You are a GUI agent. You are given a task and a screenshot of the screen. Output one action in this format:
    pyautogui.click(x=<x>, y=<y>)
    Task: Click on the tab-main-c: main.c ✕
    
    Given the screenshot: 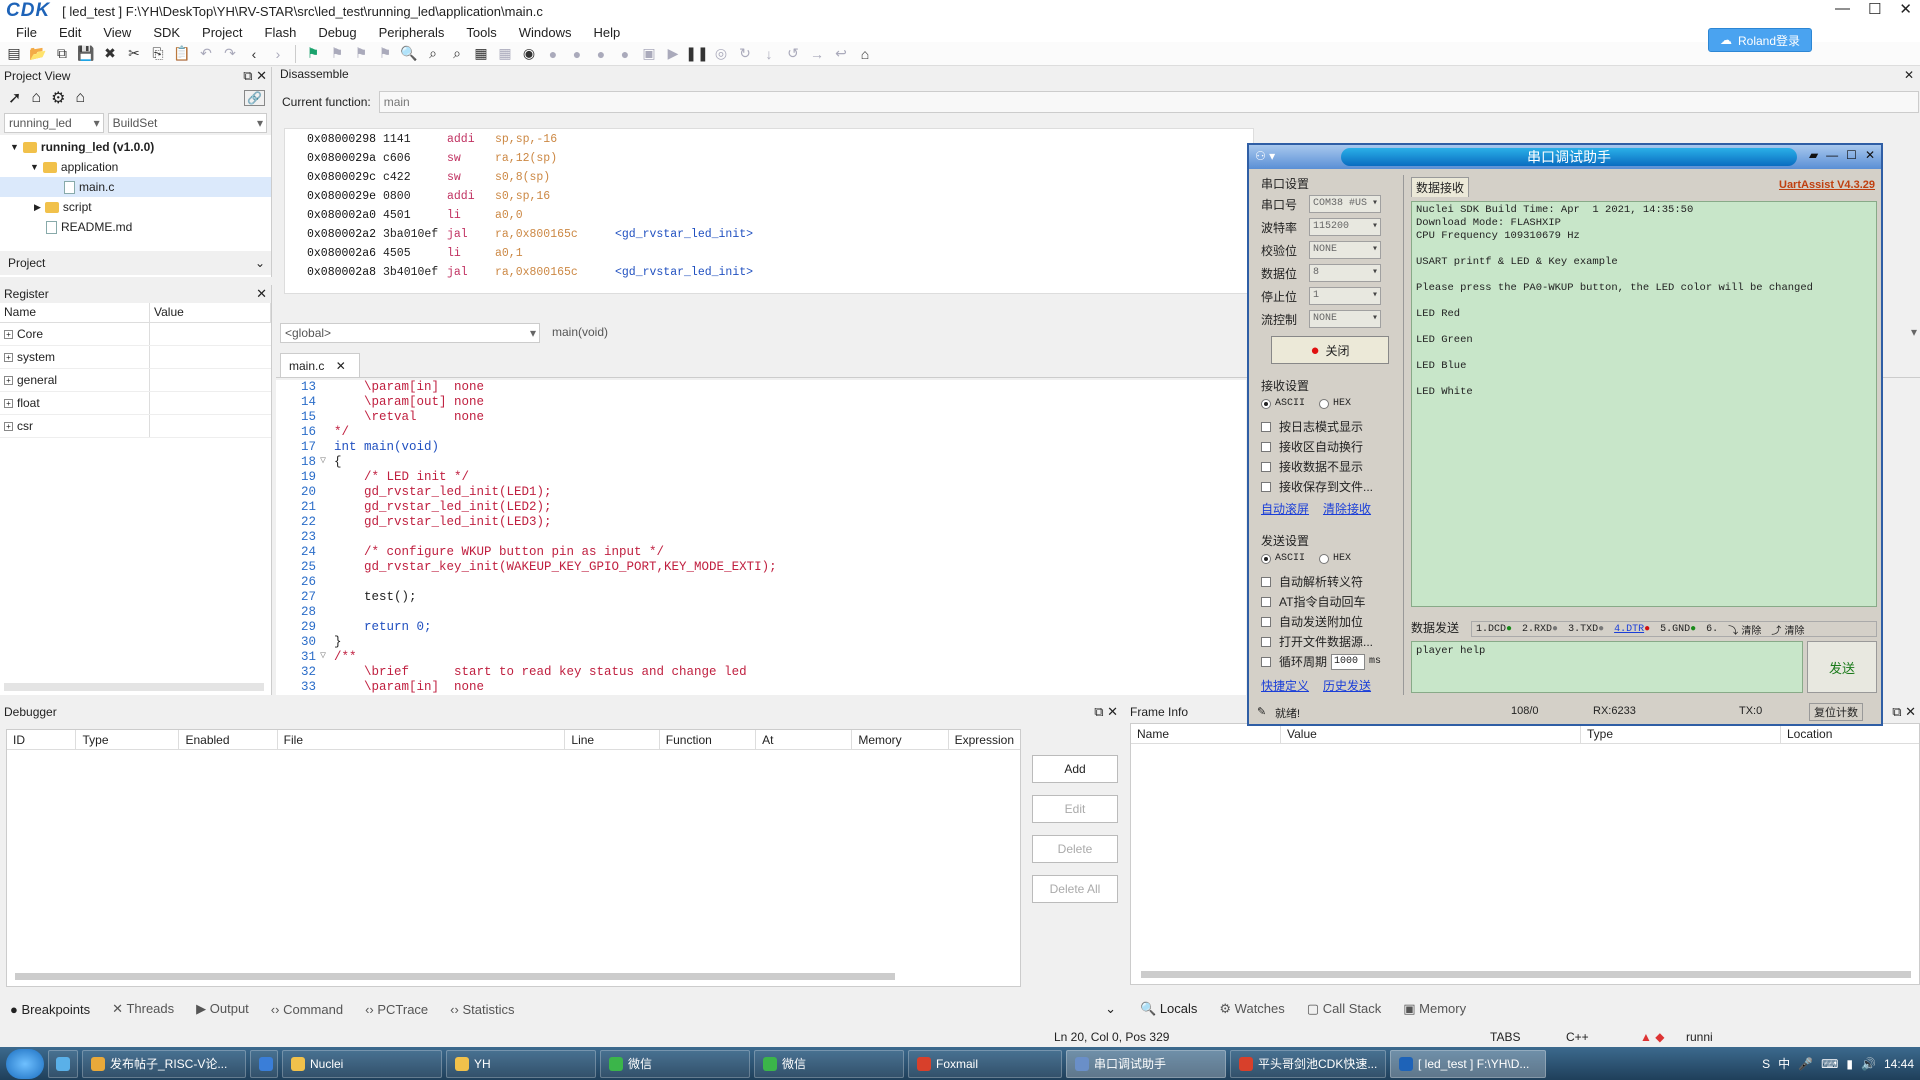 What is the action you would take?
    pyautogui.click(x=320, y=365)
    